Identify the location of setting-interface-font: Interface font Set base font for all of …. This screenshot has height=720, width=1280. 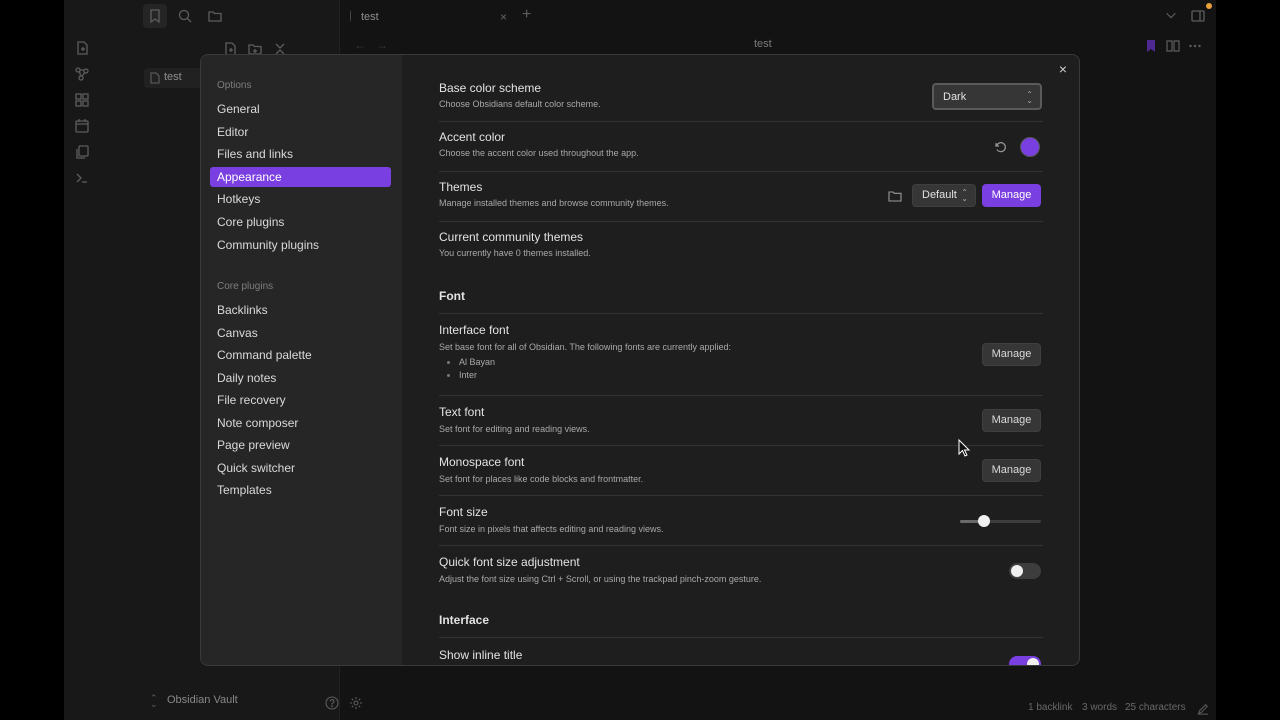
(741, 355).